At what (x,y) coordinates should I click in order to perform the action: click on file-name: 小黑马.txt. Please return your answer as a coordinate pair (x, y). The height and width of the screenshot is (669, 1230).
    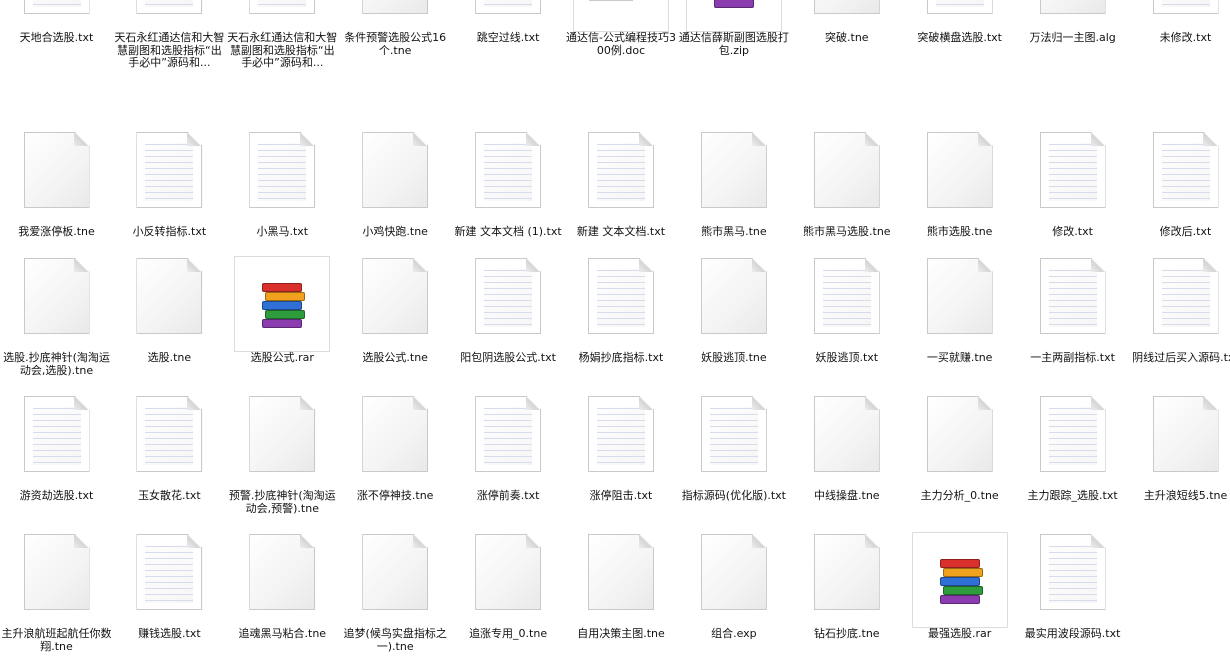
    Looking at the image, I should click on (282, 231).